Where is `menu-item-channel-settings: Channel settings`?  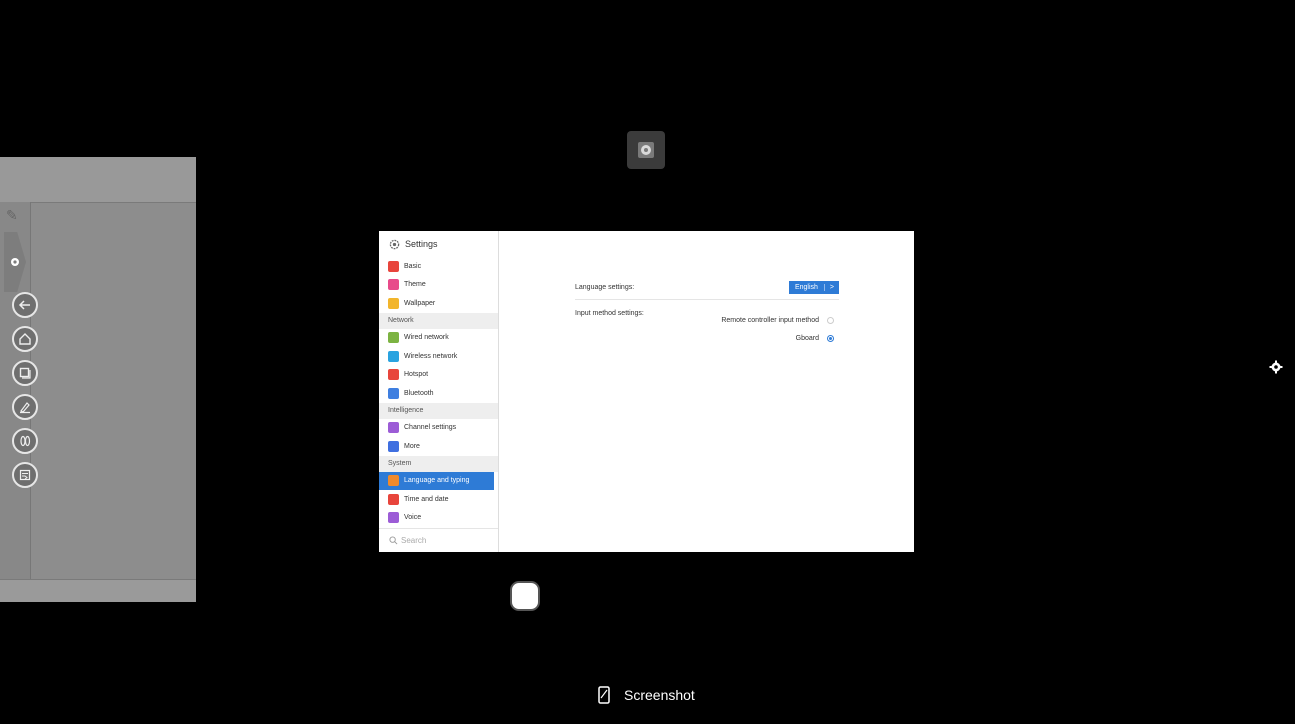 menu-item-channel-settings: Channel settings is located at coordinates (438, 428).